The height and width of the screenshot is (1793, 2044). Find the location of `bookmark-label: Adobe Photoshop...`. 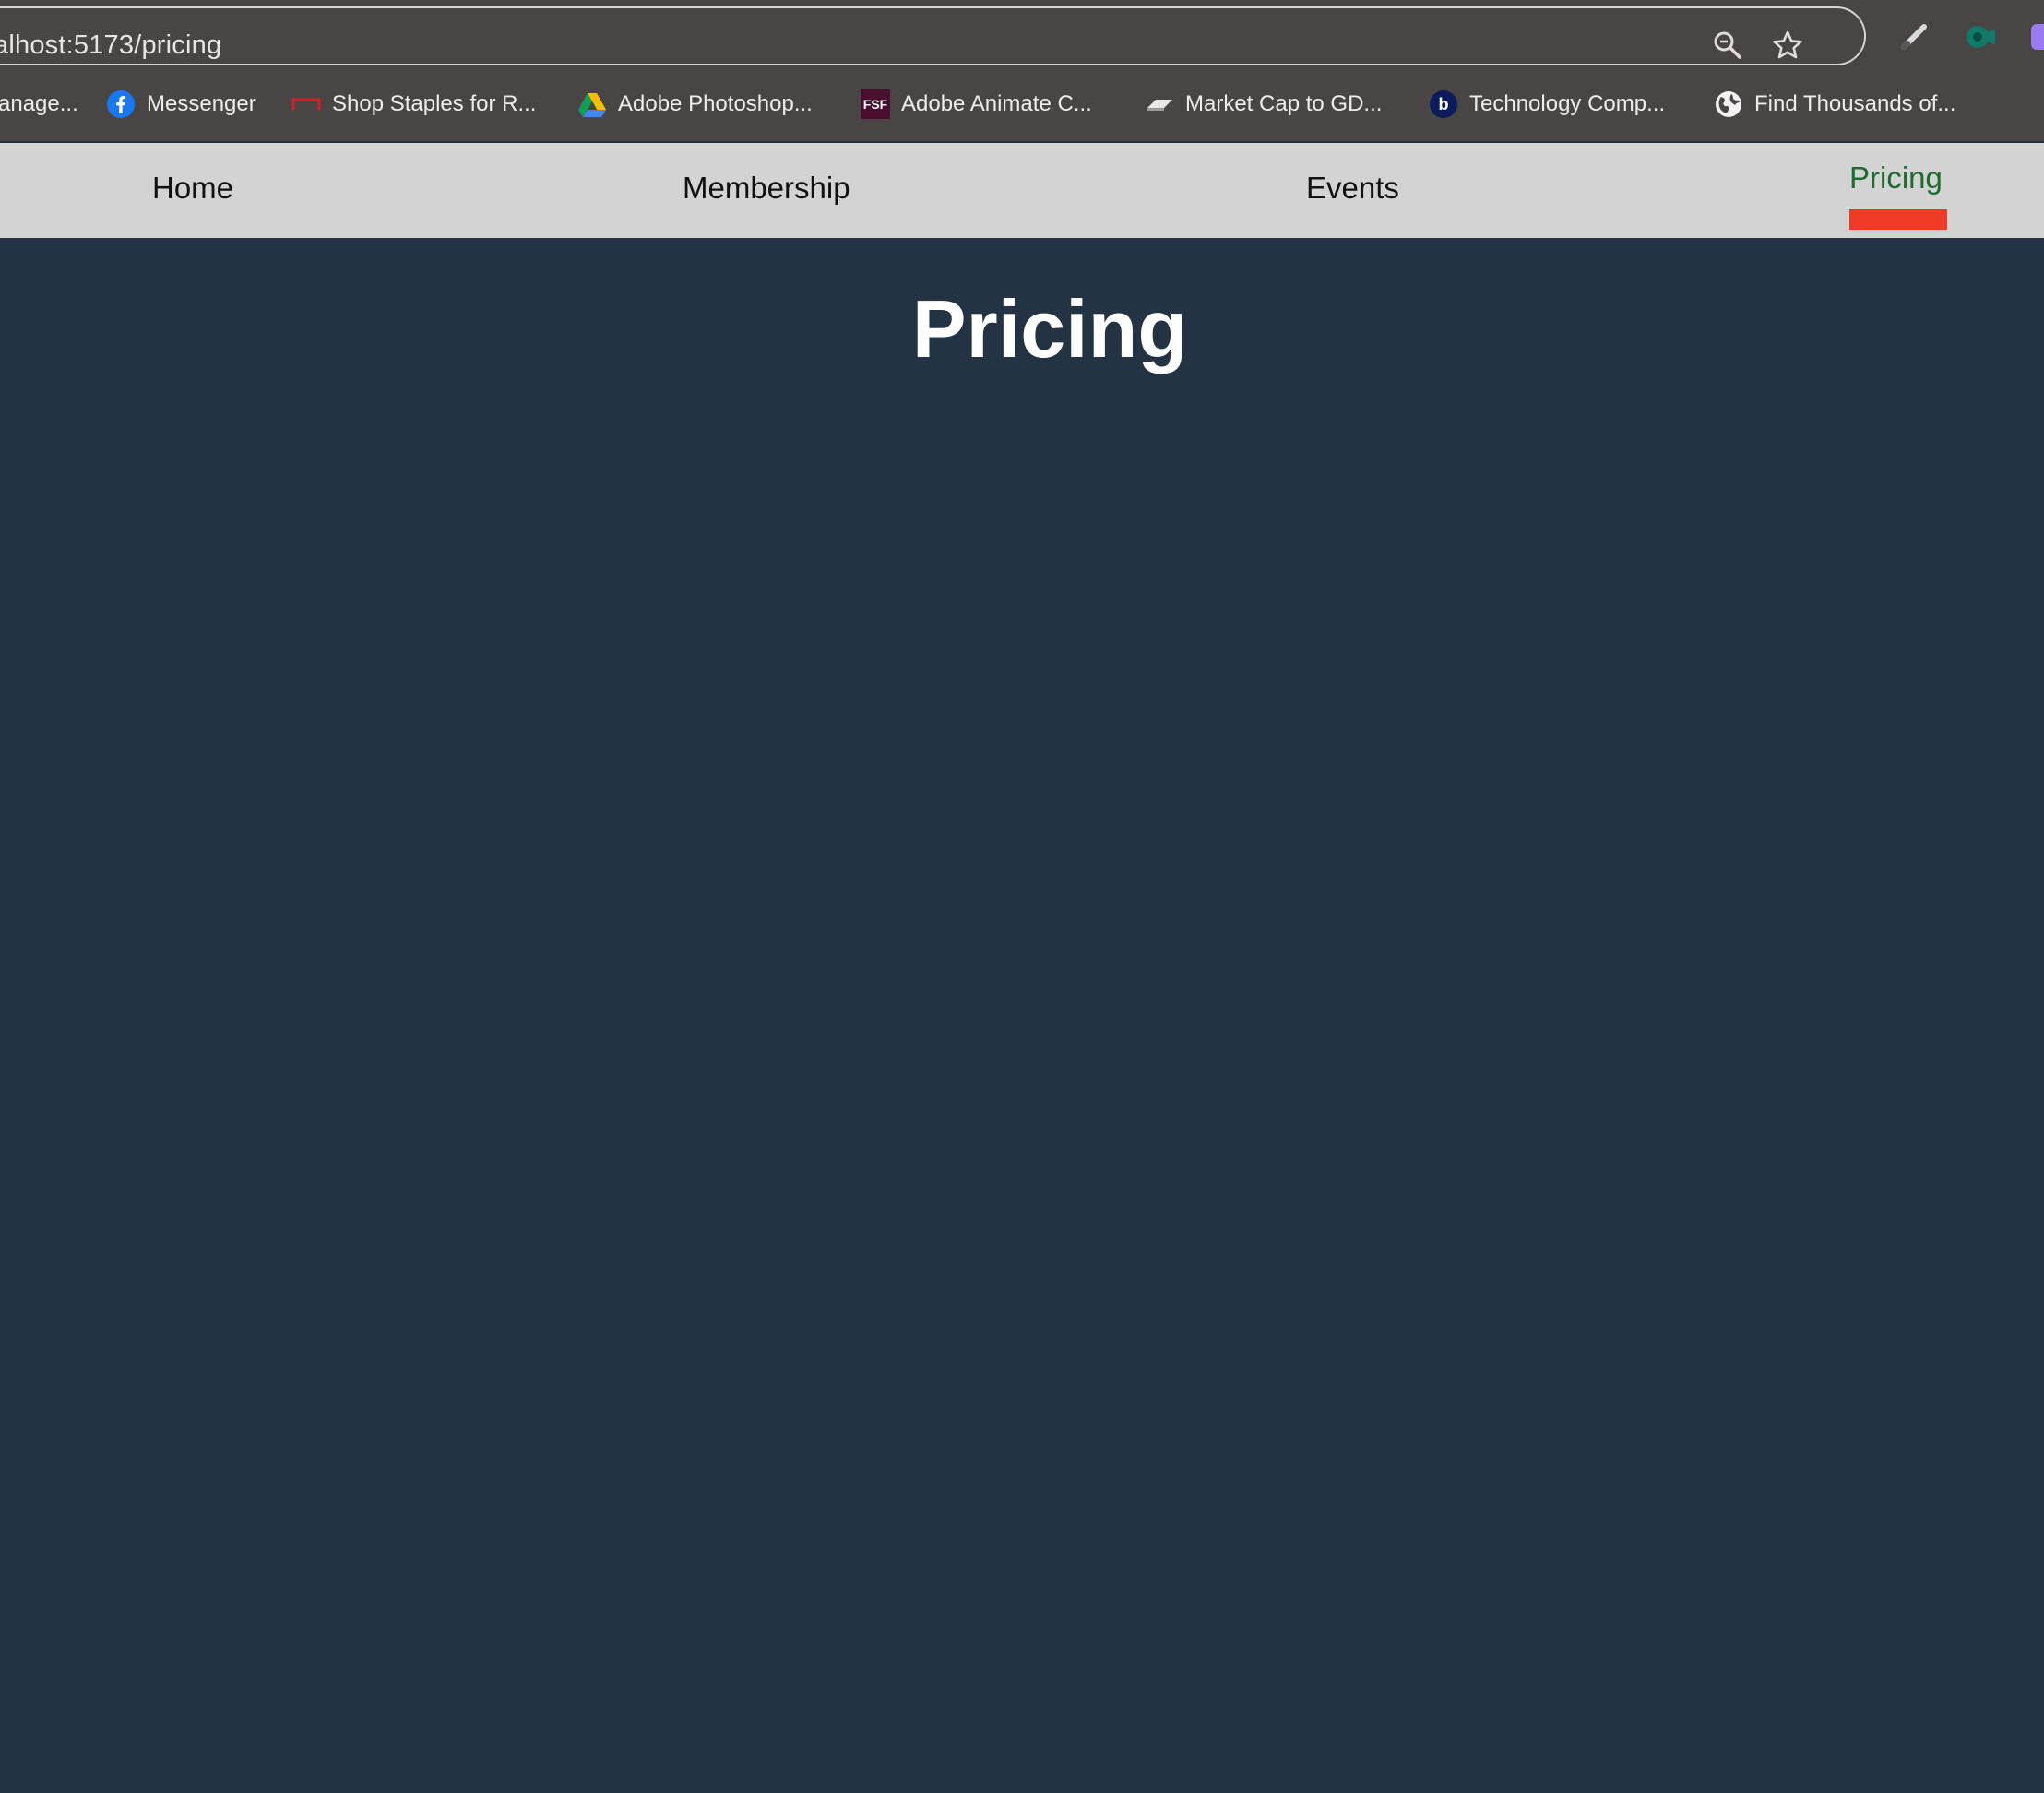

bookmark-label: Adobe Photoshop... is located at coordinates (715, 103).